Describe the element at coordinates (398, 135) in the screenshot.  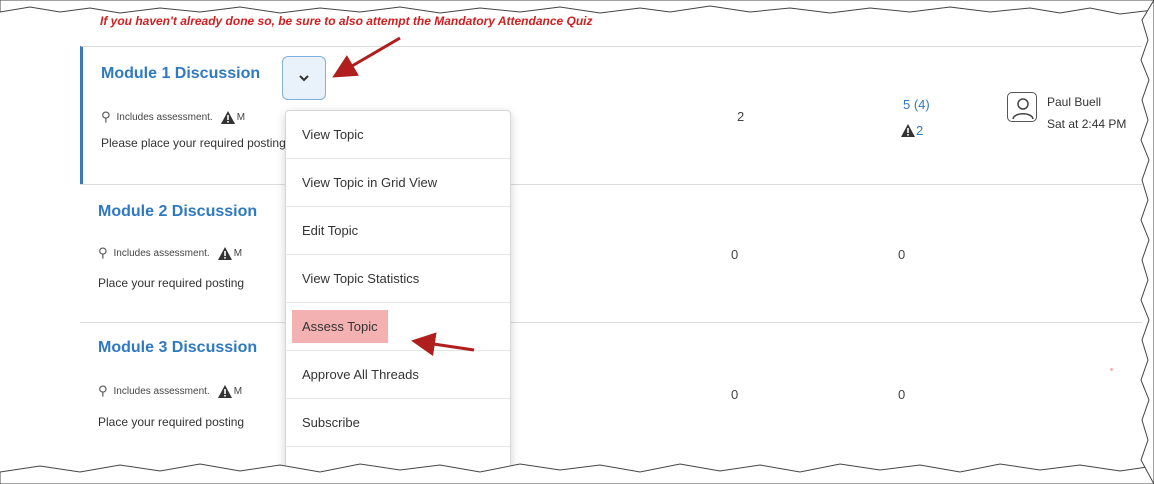
I see `menu-item-view-topic: View Topic` at that location.